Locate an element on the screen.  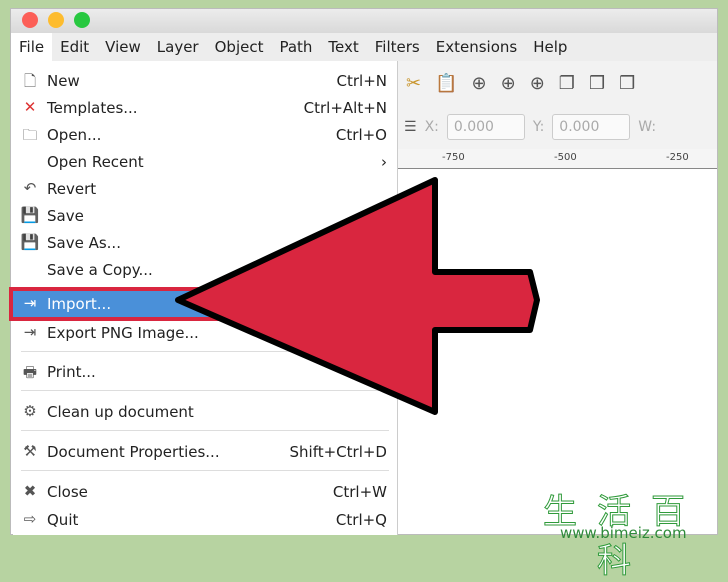
watermark-url: www.bimeiz.com is located at coordinates (623, 533).